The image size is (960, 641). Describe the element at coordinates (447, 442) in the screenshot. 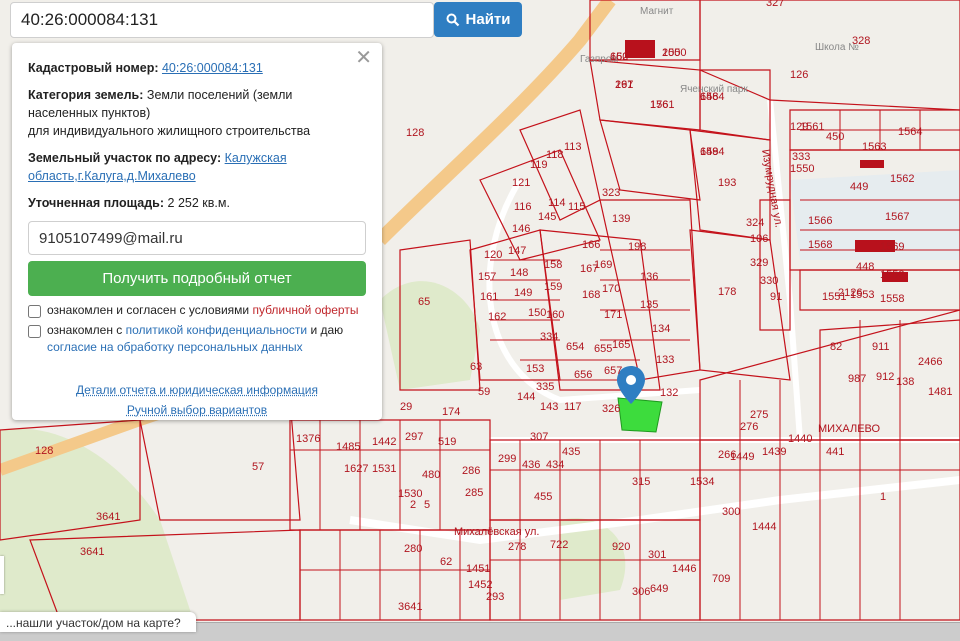

I see `parcel-number-label: 519` at that location.